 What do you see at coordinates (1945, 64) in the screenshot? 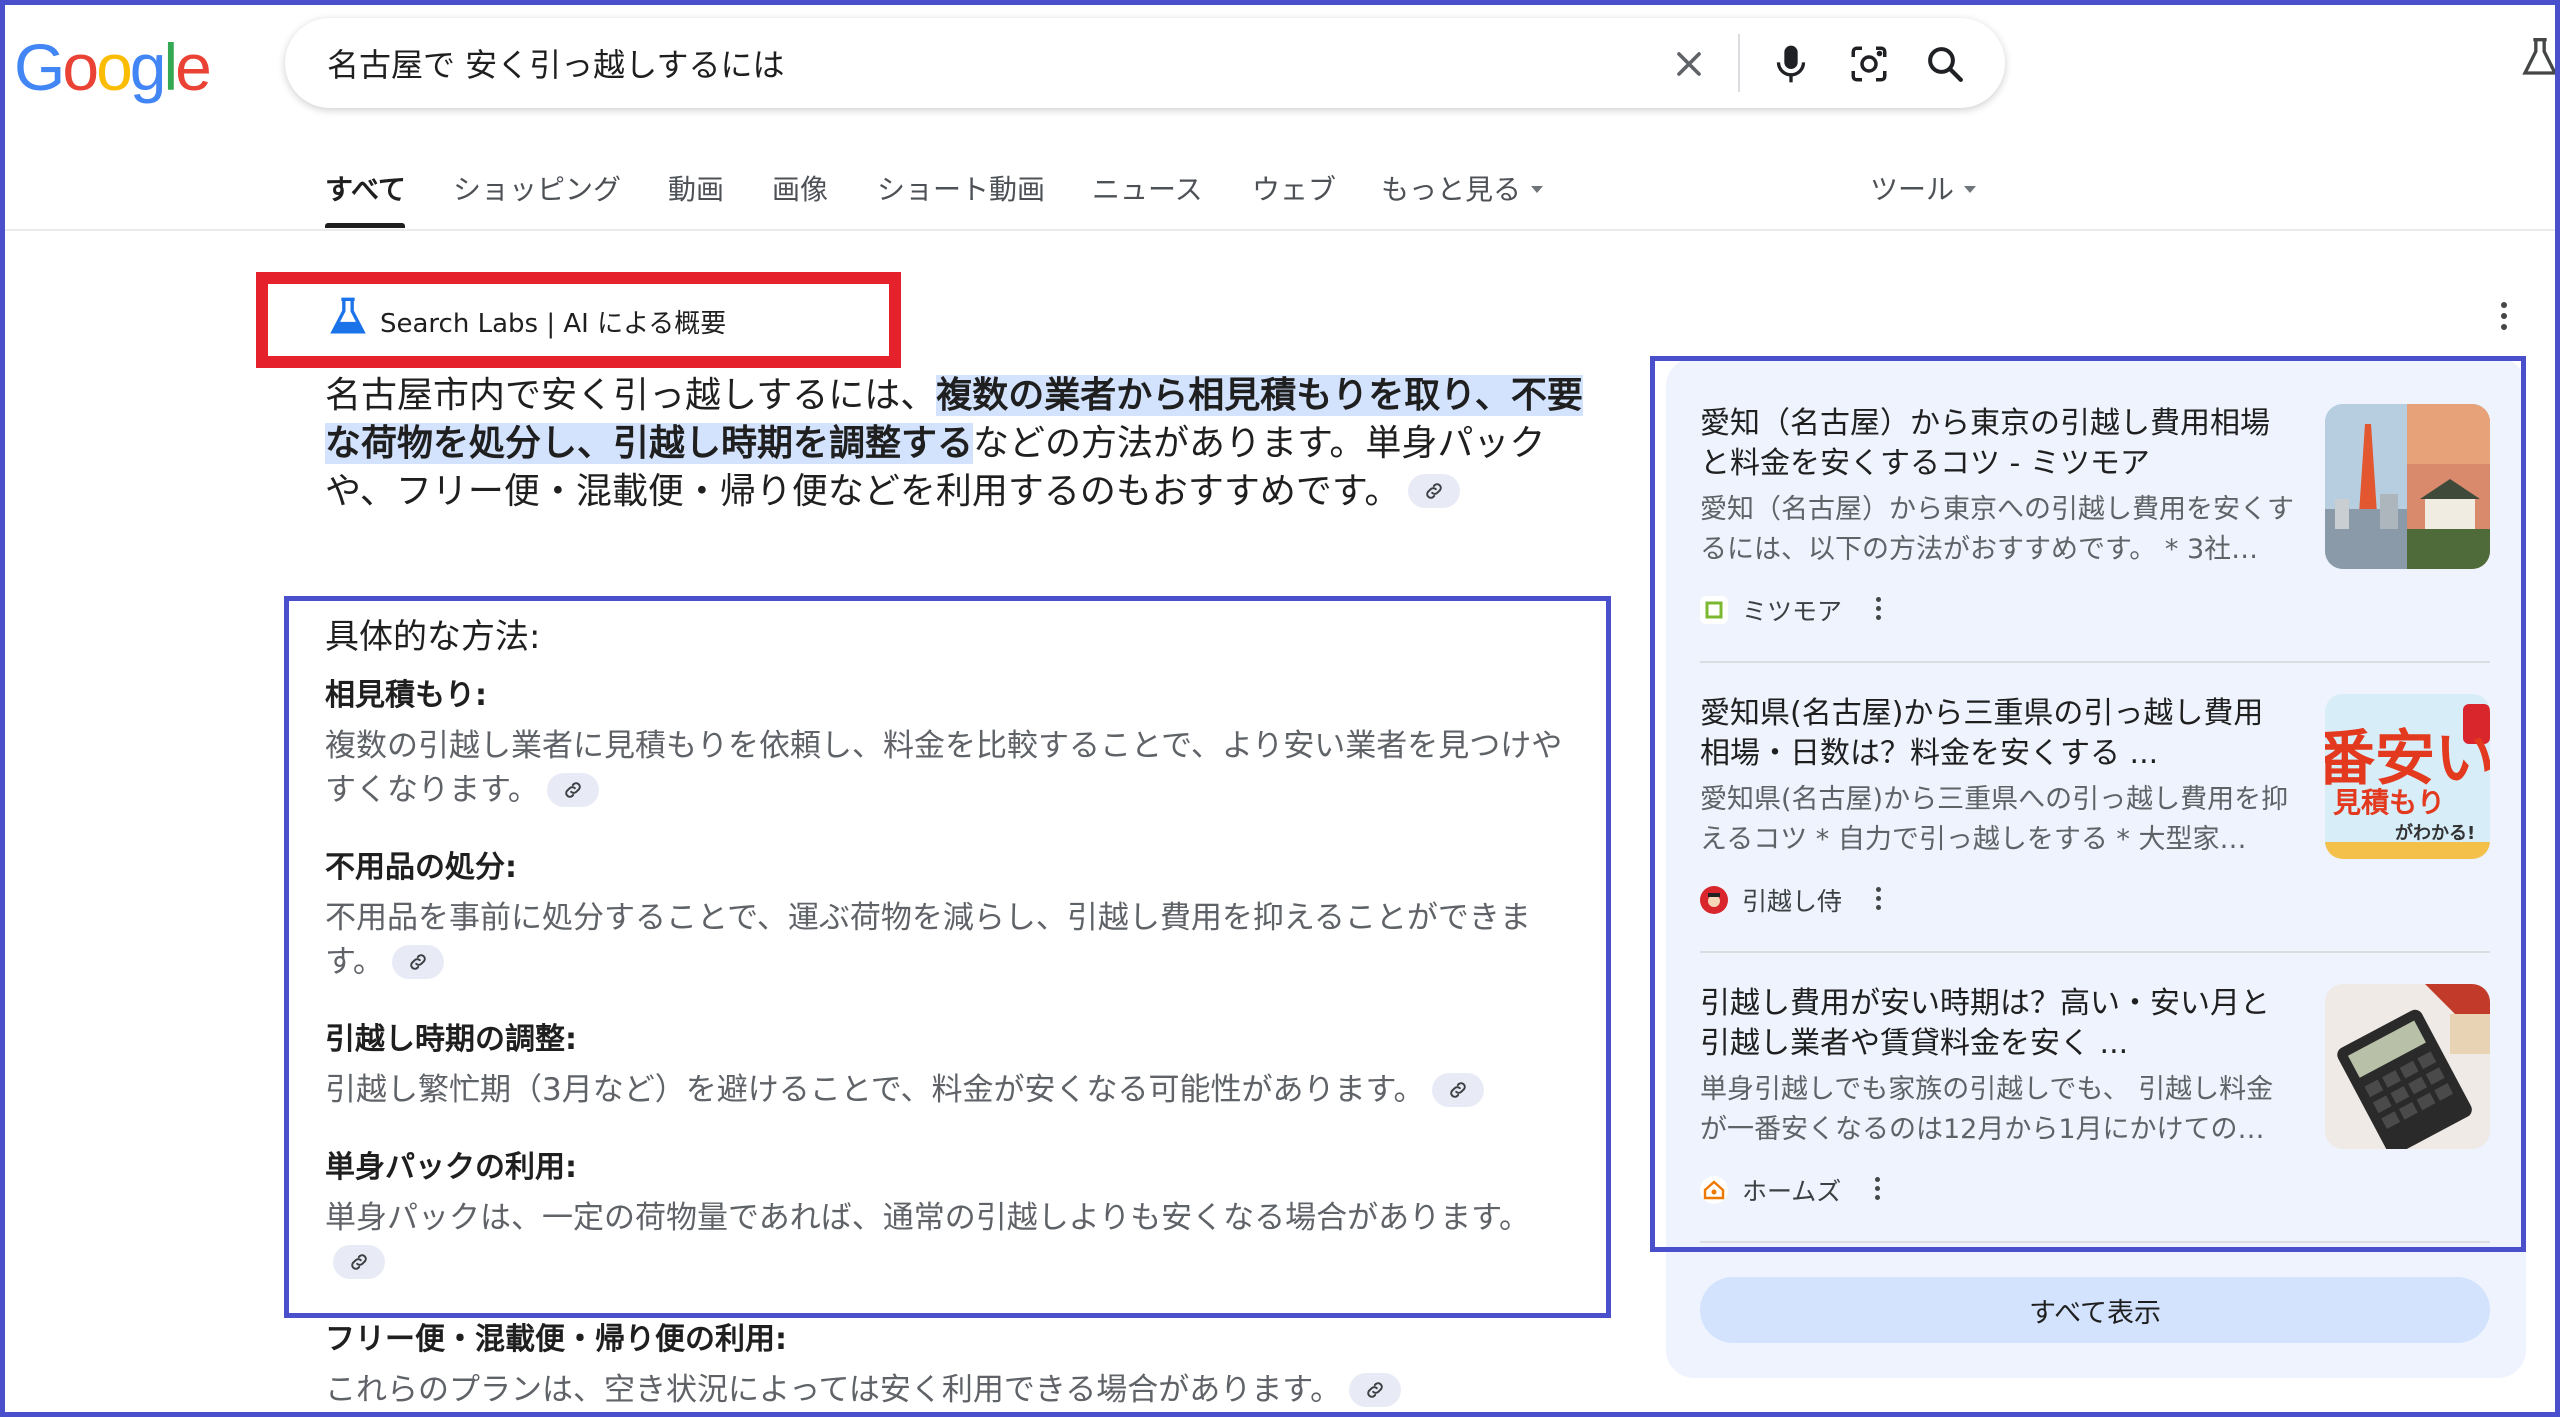
I see `search-icon` at bounding box center [1945, 64].